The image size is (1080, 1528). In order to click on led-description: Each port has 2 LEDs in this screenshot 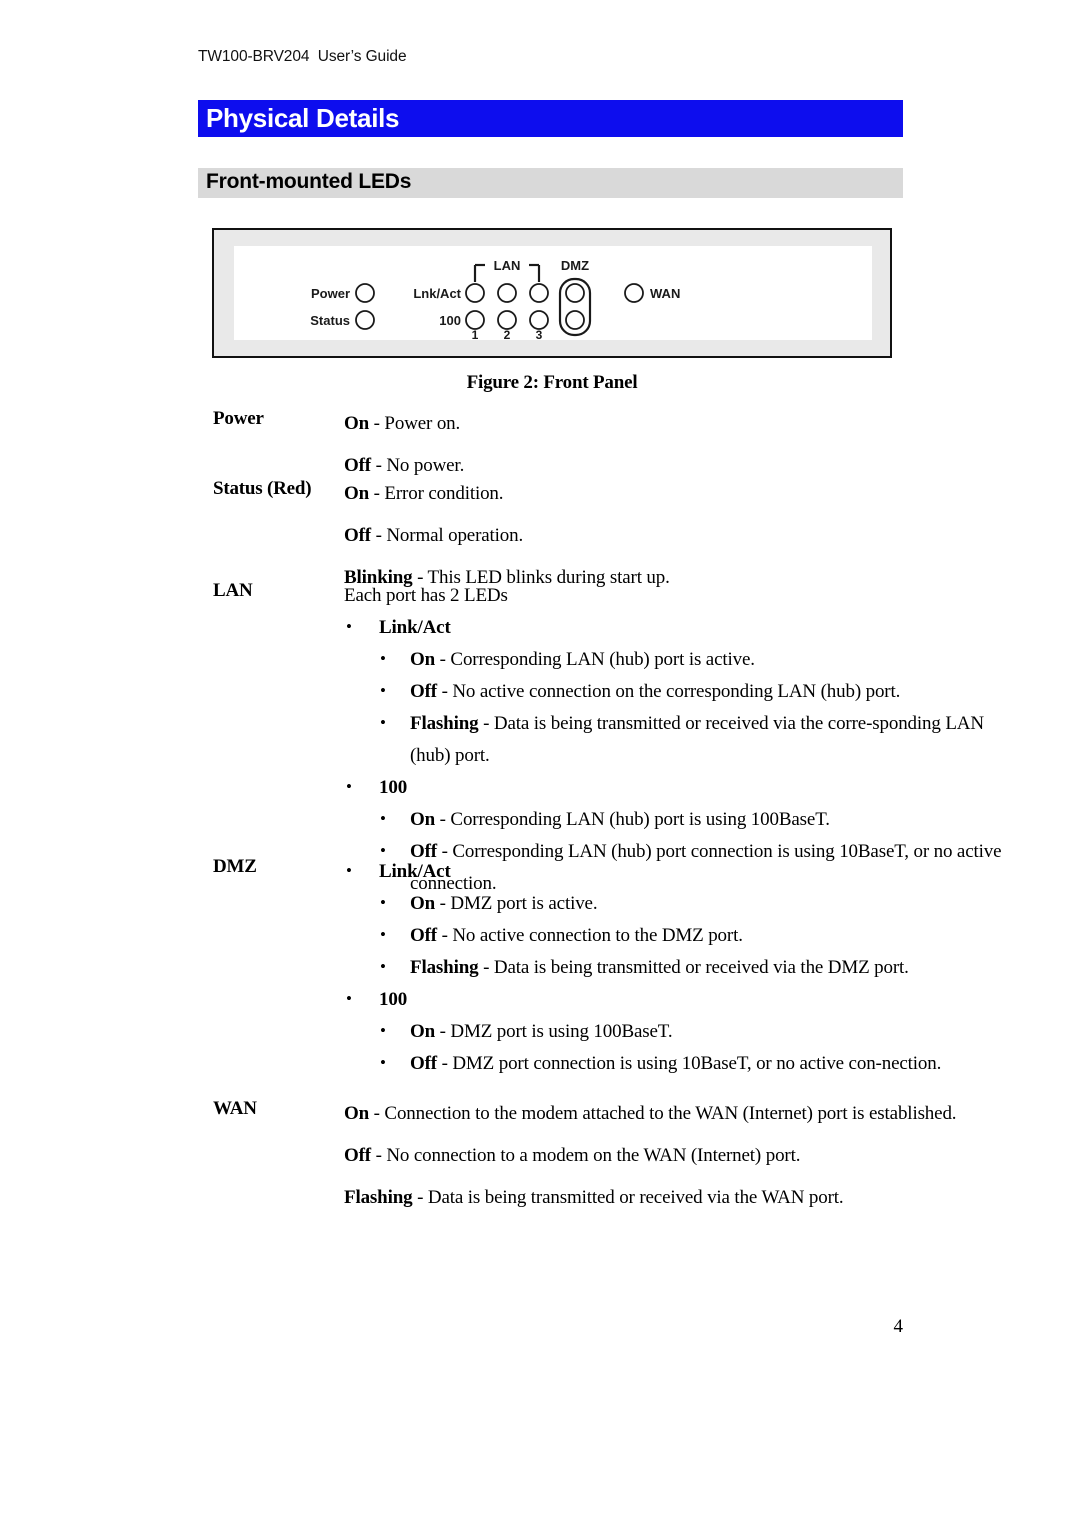, I will do `click(426, 595)`.